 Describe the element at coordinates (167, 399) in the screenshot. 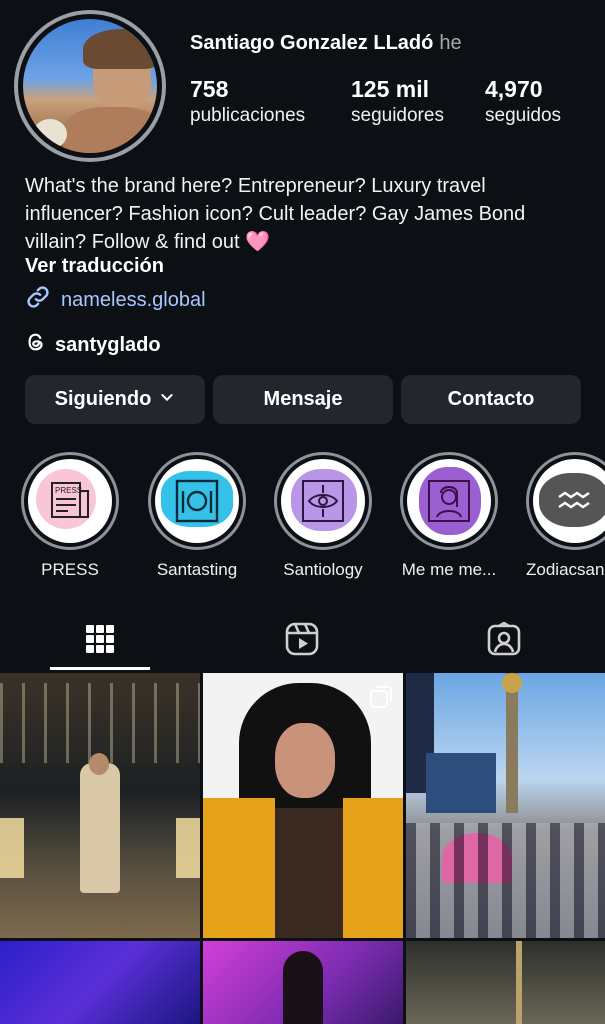

I see `chevron-down-icon` at that location.